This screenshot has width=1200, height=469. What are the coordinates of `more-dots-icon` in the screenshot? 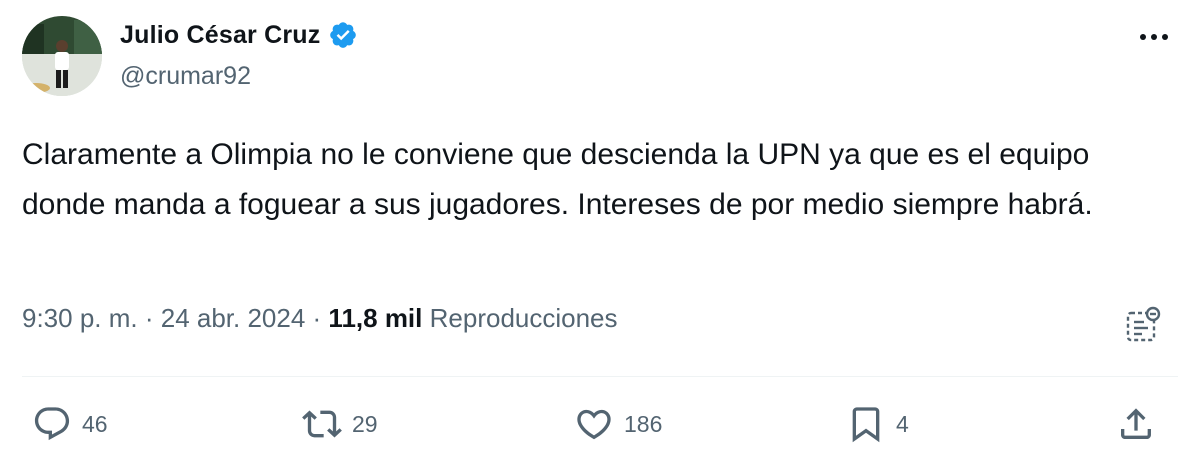 It's located at (1154, 37).